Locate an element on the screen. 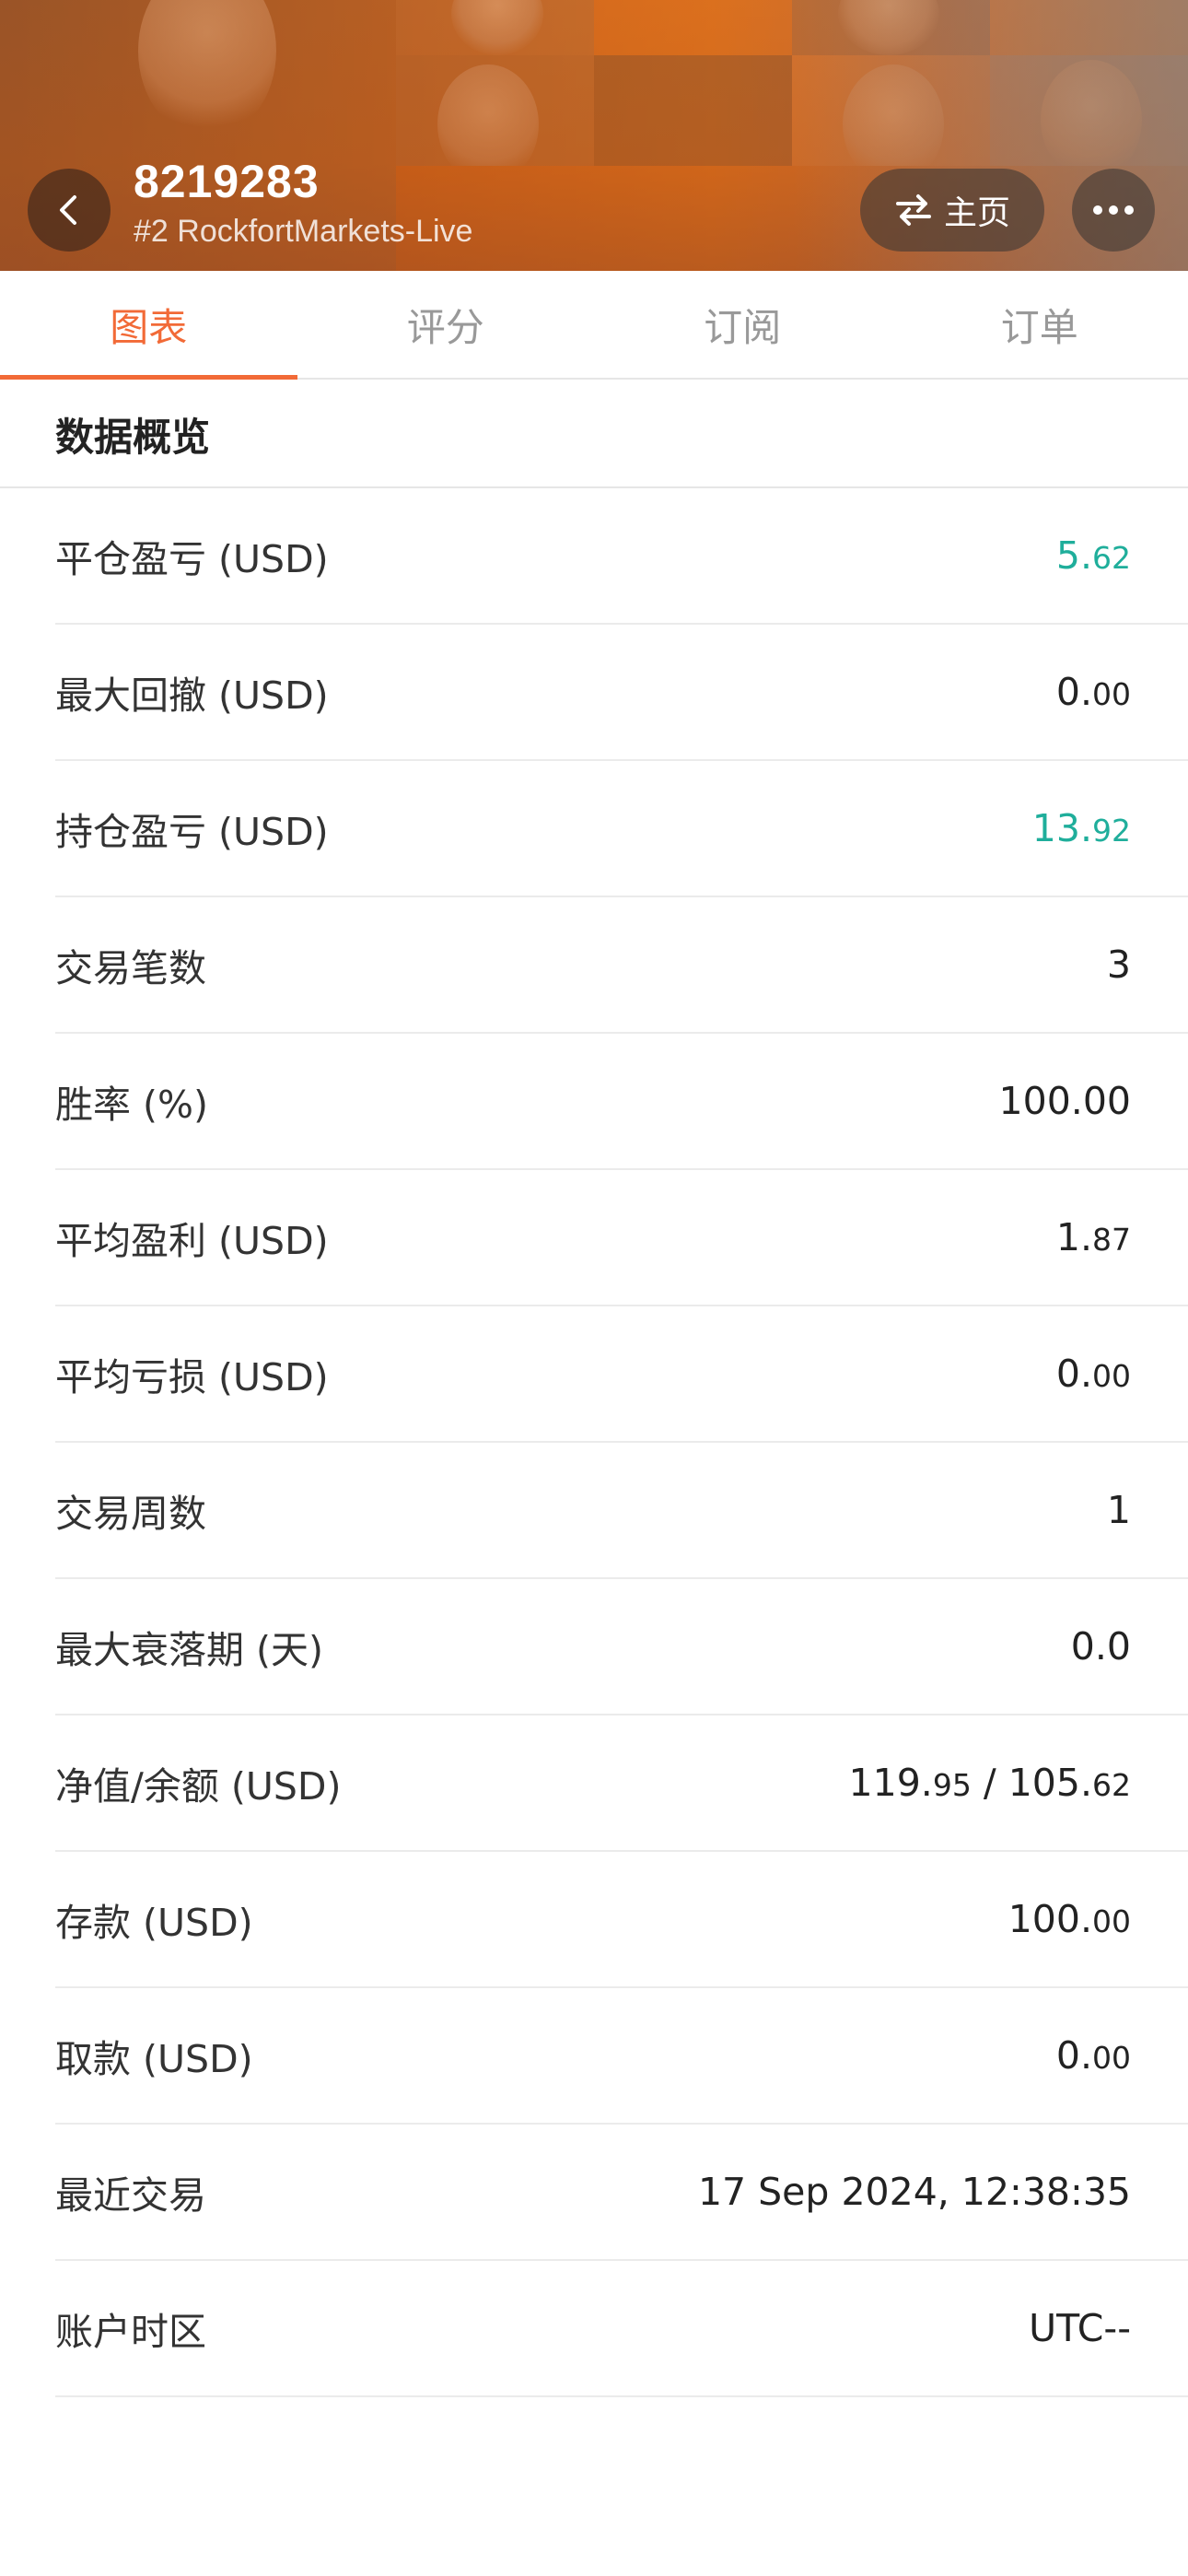  stat-label: 交易周数 is located at coordinates (130, 1514).